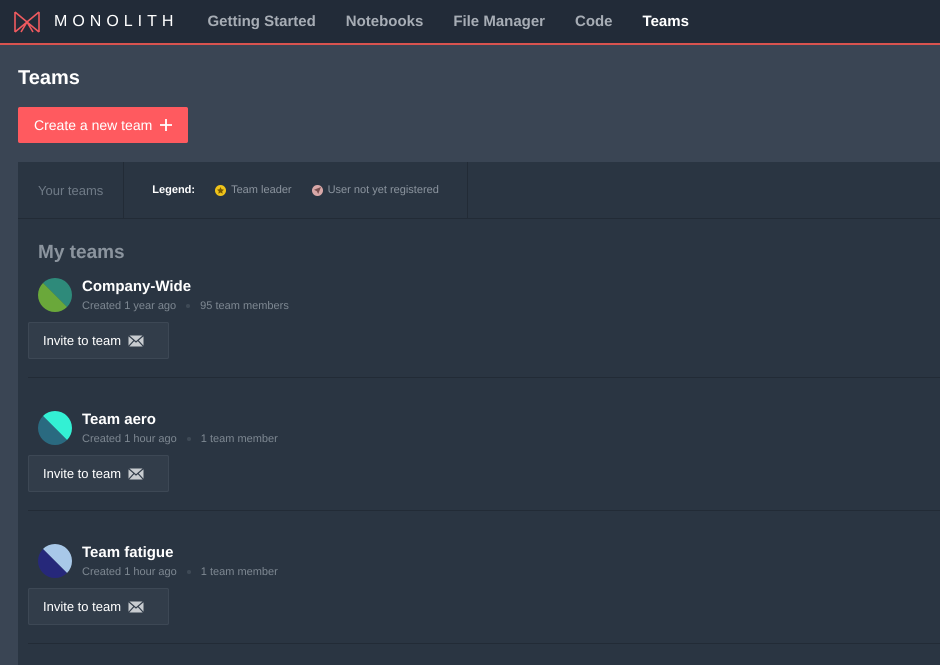  I want to click on legend-text: Team leader, so click(261, 190).